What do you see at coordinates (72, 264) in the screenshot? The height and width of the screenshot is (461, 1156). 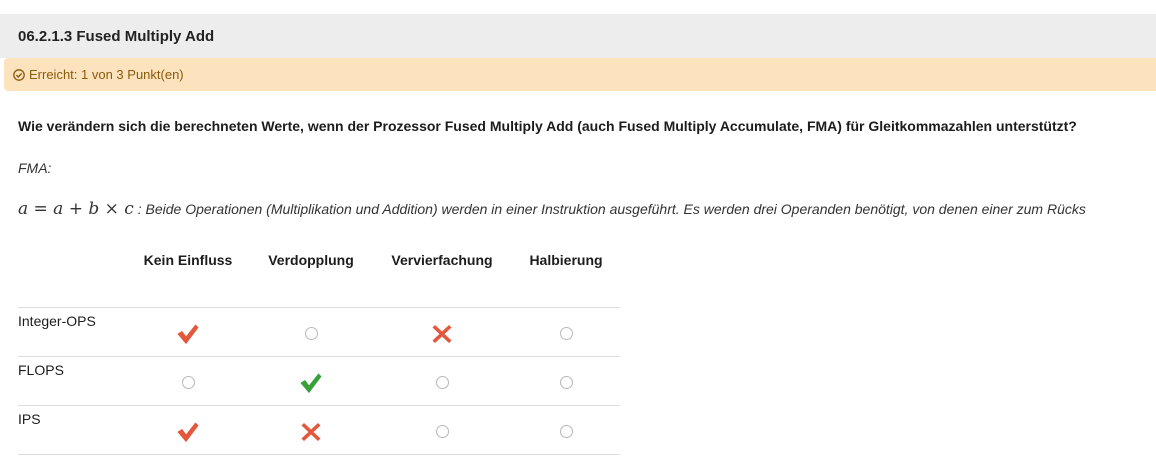 I see `row-header-empty` at bounding box center [72, 264].